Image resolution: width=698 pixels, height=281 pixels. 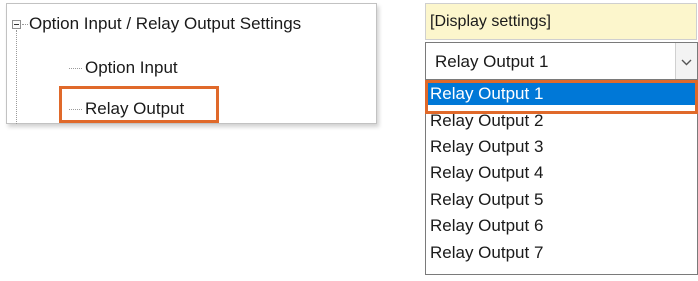 I want to click on option-highlight-outline, so click(x=561, y=97).